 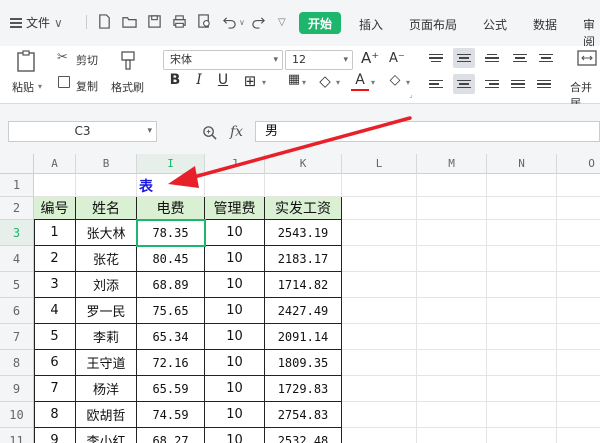 I want to click on table-cell: 68.89, so click(x=171, y=285).